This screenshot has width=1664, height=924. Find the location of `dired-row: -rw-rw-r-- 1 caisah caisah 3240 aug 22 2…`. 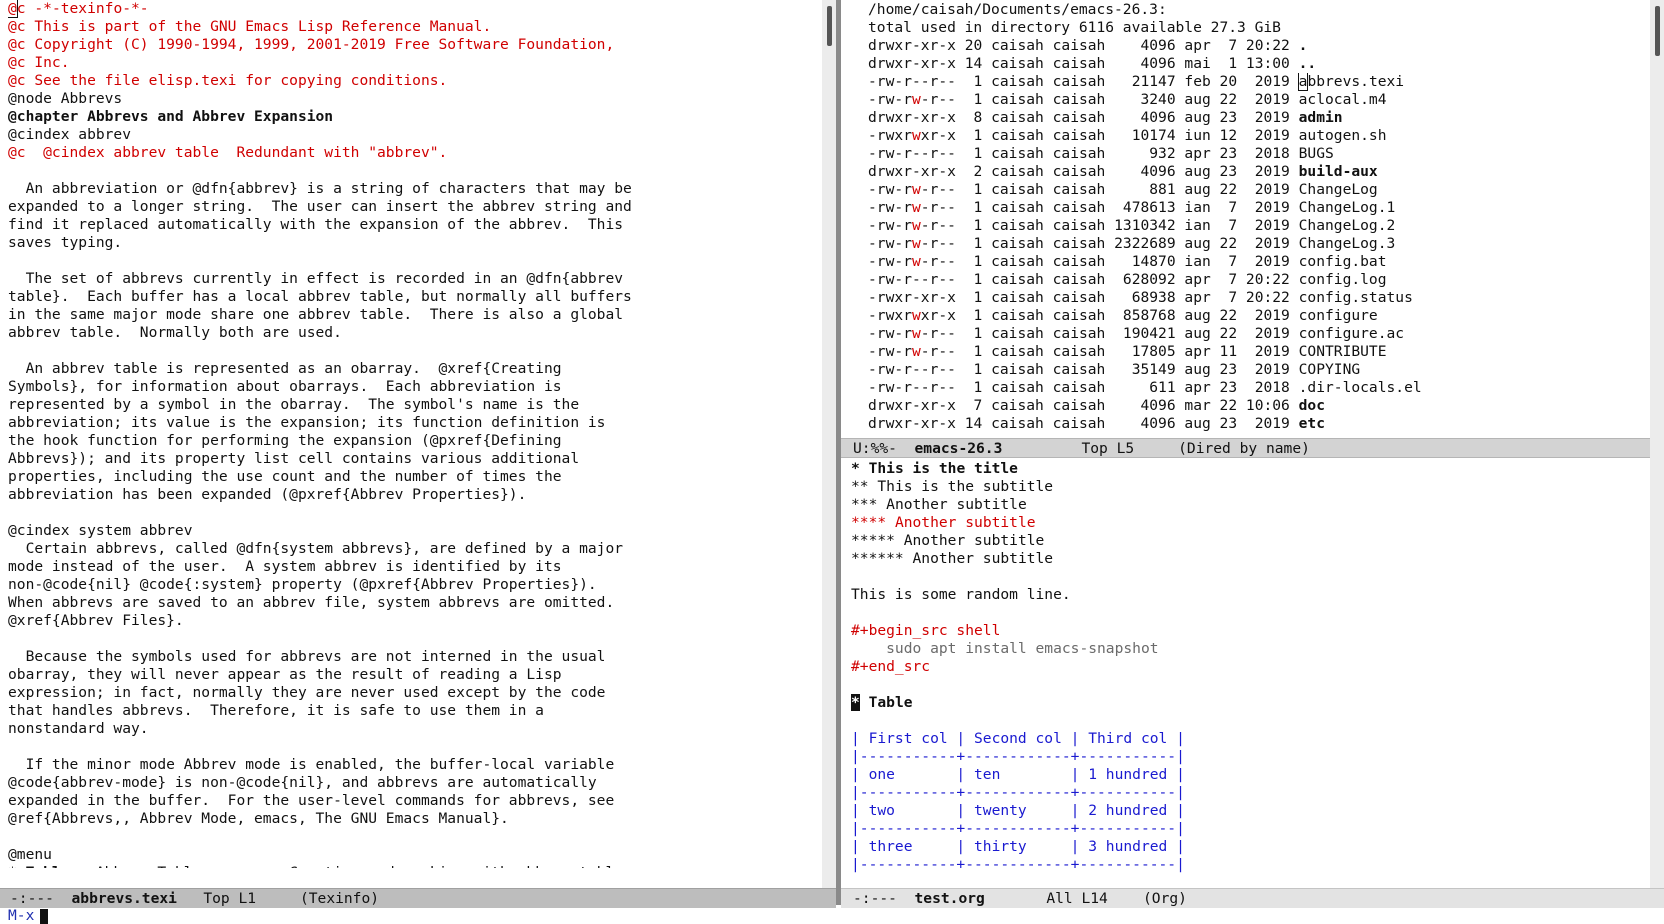

dired-row: -rw-rw-r-- 1 caisah caisah 3240 aug 22 2… is located at coordinates (1253, 100).